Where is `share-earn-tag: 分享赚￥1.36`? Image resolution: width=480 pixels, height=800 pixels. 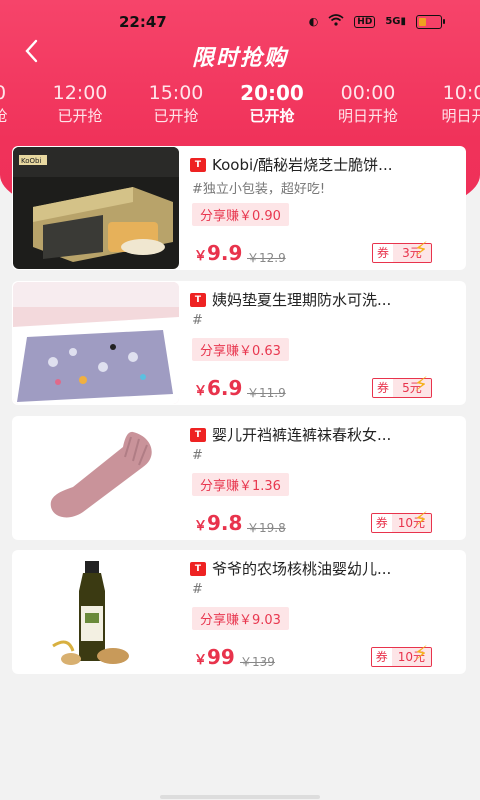
share-earn-tag: 分享赚￥1.36 is located at coordinates (240, 484).